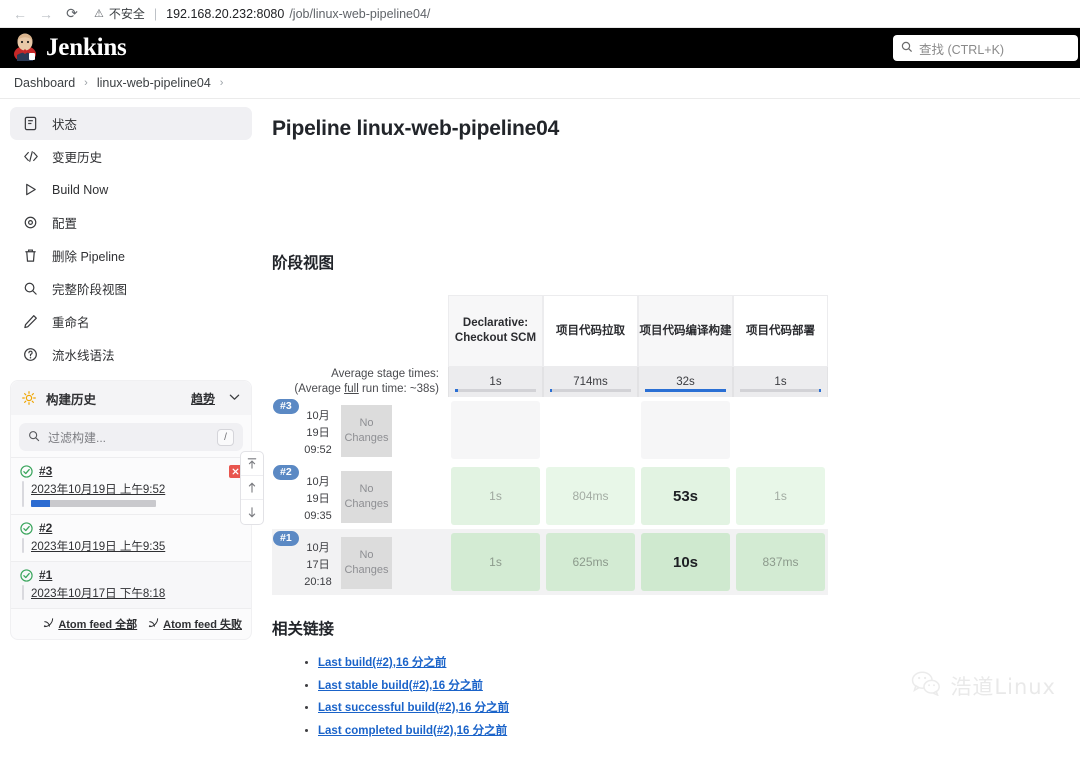 The height and width of the screenshot is (765, 1080). Describe the element at coordinates (98, 593) in the screenshot. I see `build-timestamp-link: 2023年10月17日 下午8:18` at that location.